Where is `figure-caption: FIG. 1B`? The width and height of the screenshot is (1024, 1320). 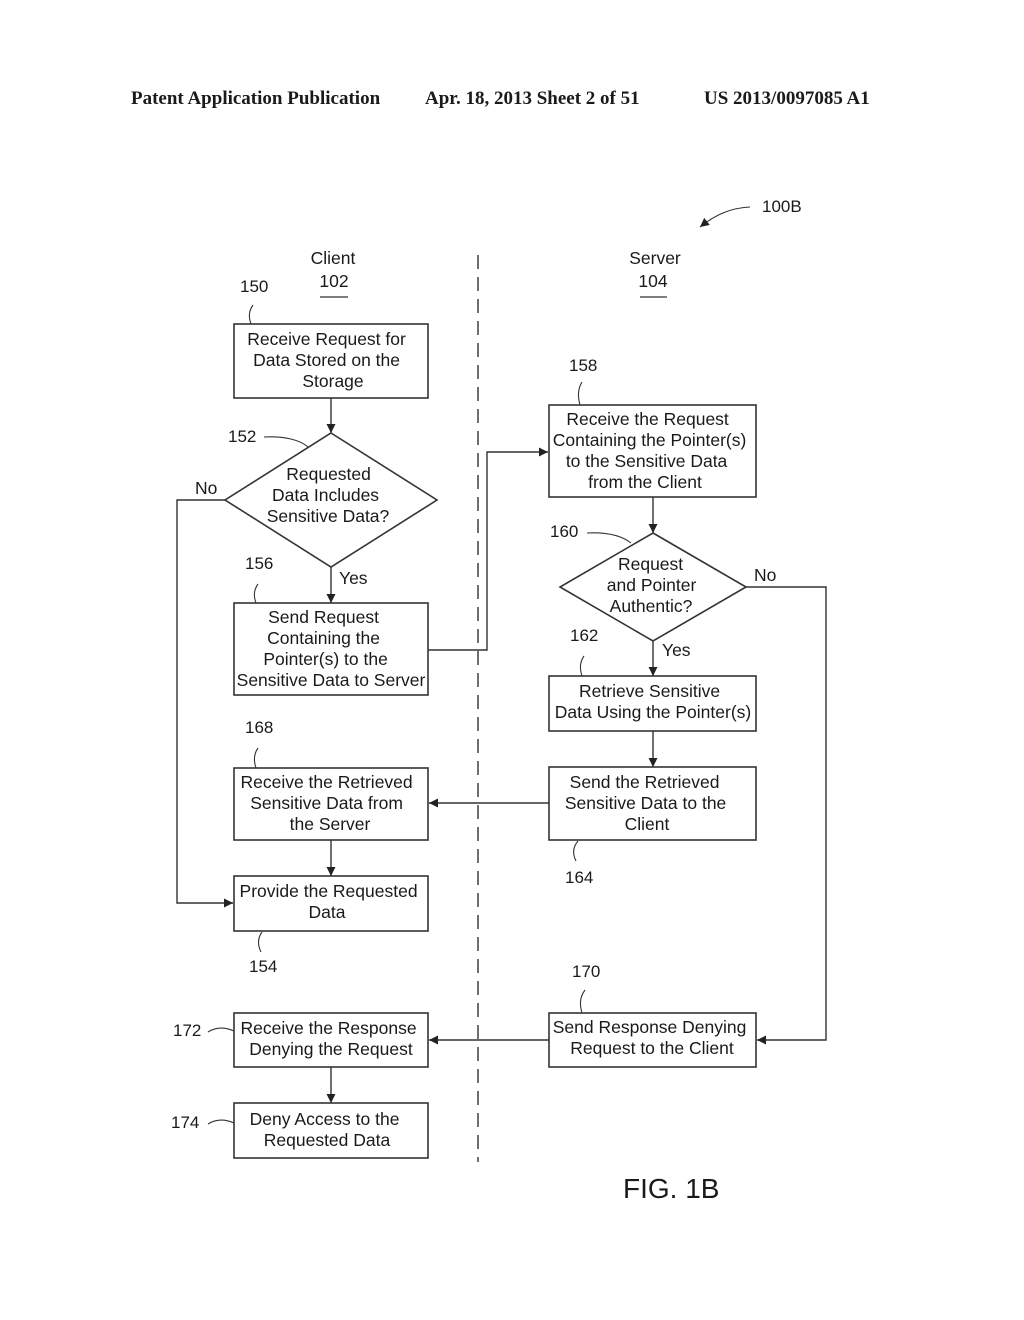 figure-caption: FIG. 1B is located at coordinates (671, 1188).